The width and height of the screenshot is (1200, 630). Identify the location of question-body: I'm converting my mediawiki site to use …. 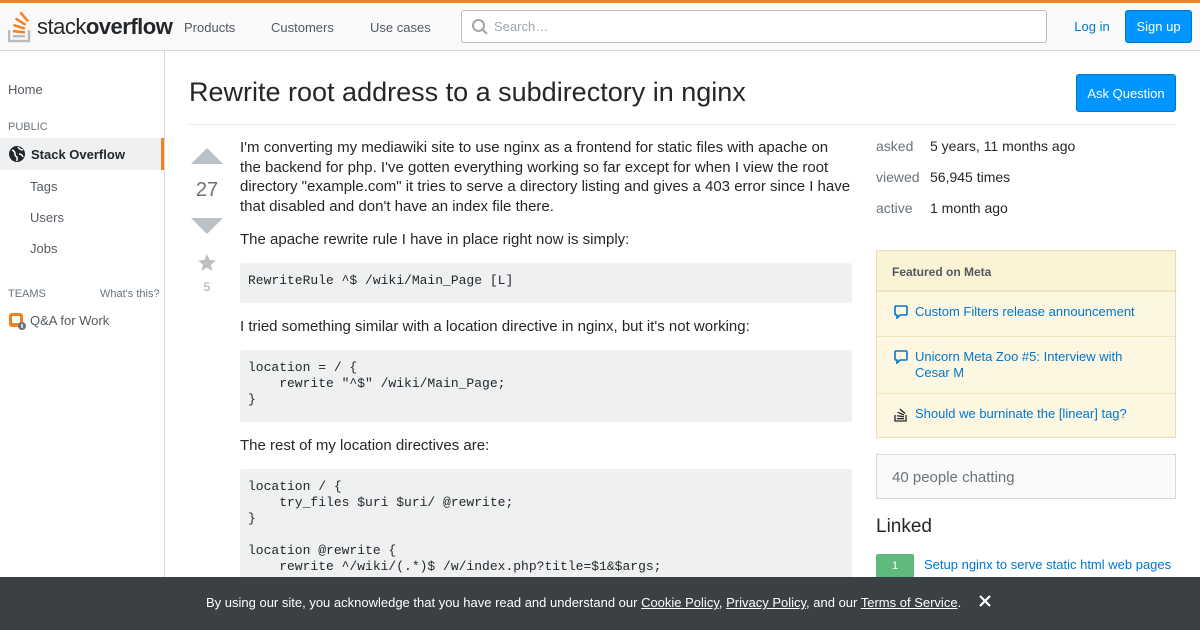
(546, 177).